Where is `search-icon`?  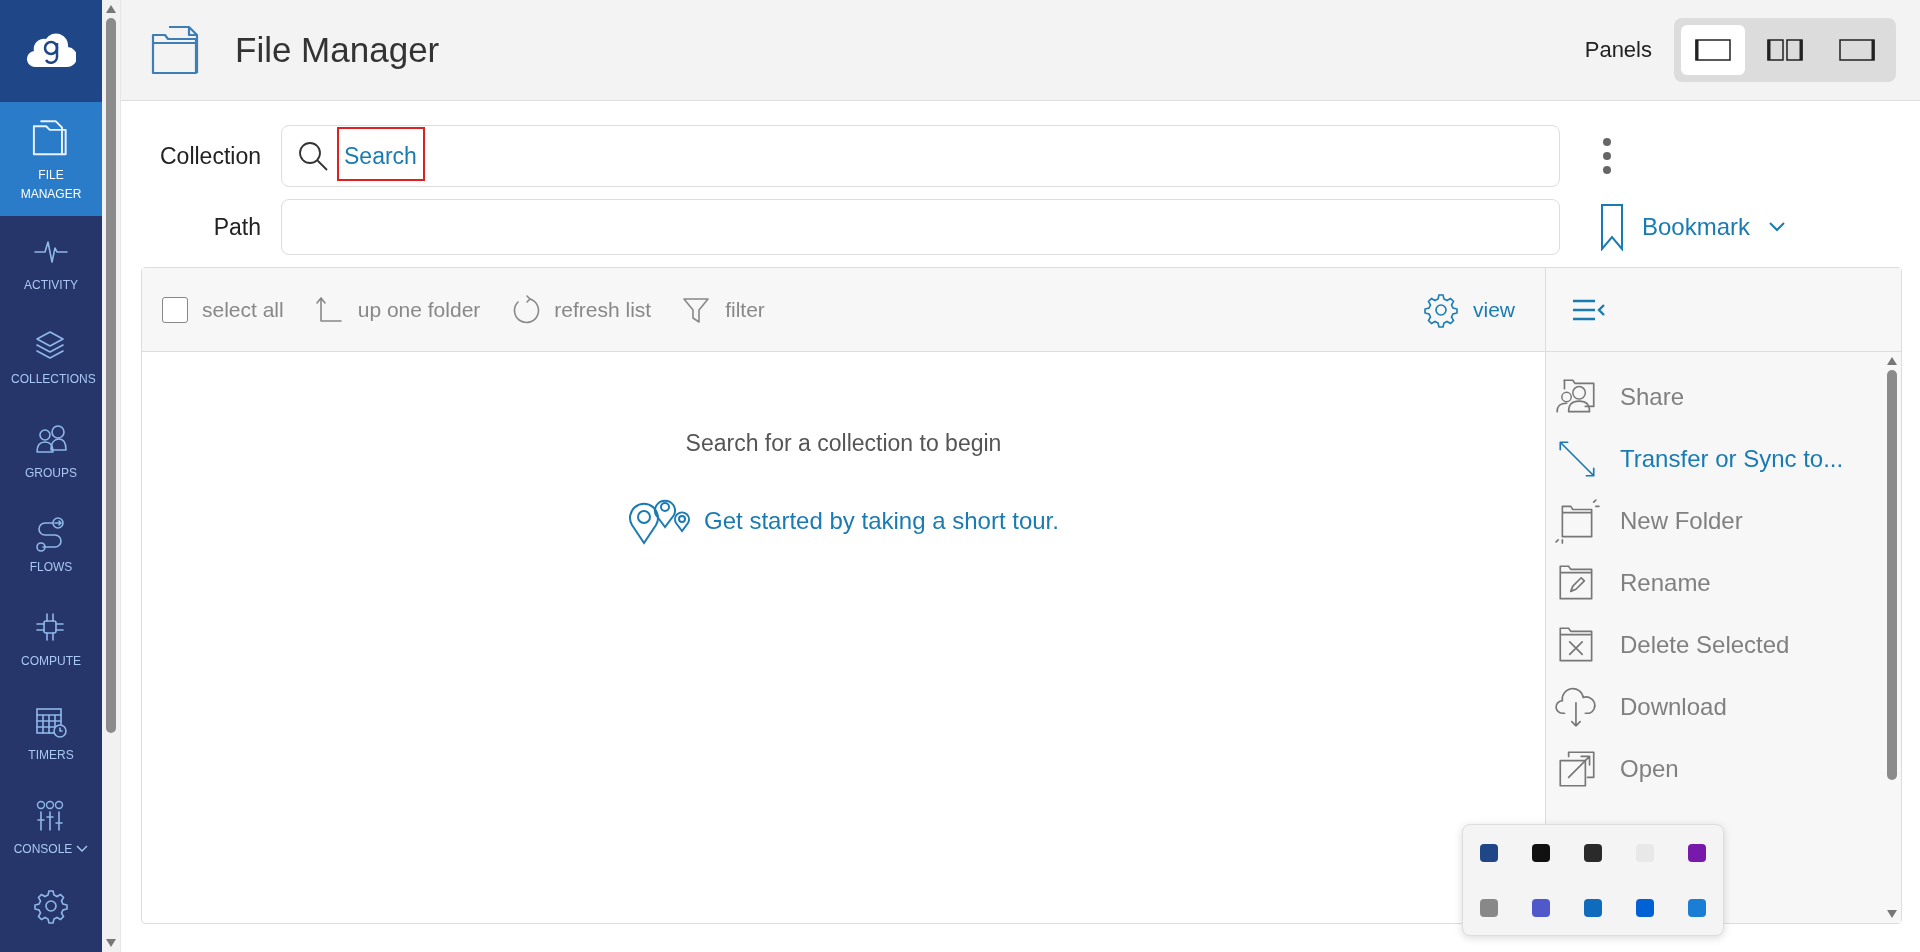
search-icon is located at coordinates (313, 156).